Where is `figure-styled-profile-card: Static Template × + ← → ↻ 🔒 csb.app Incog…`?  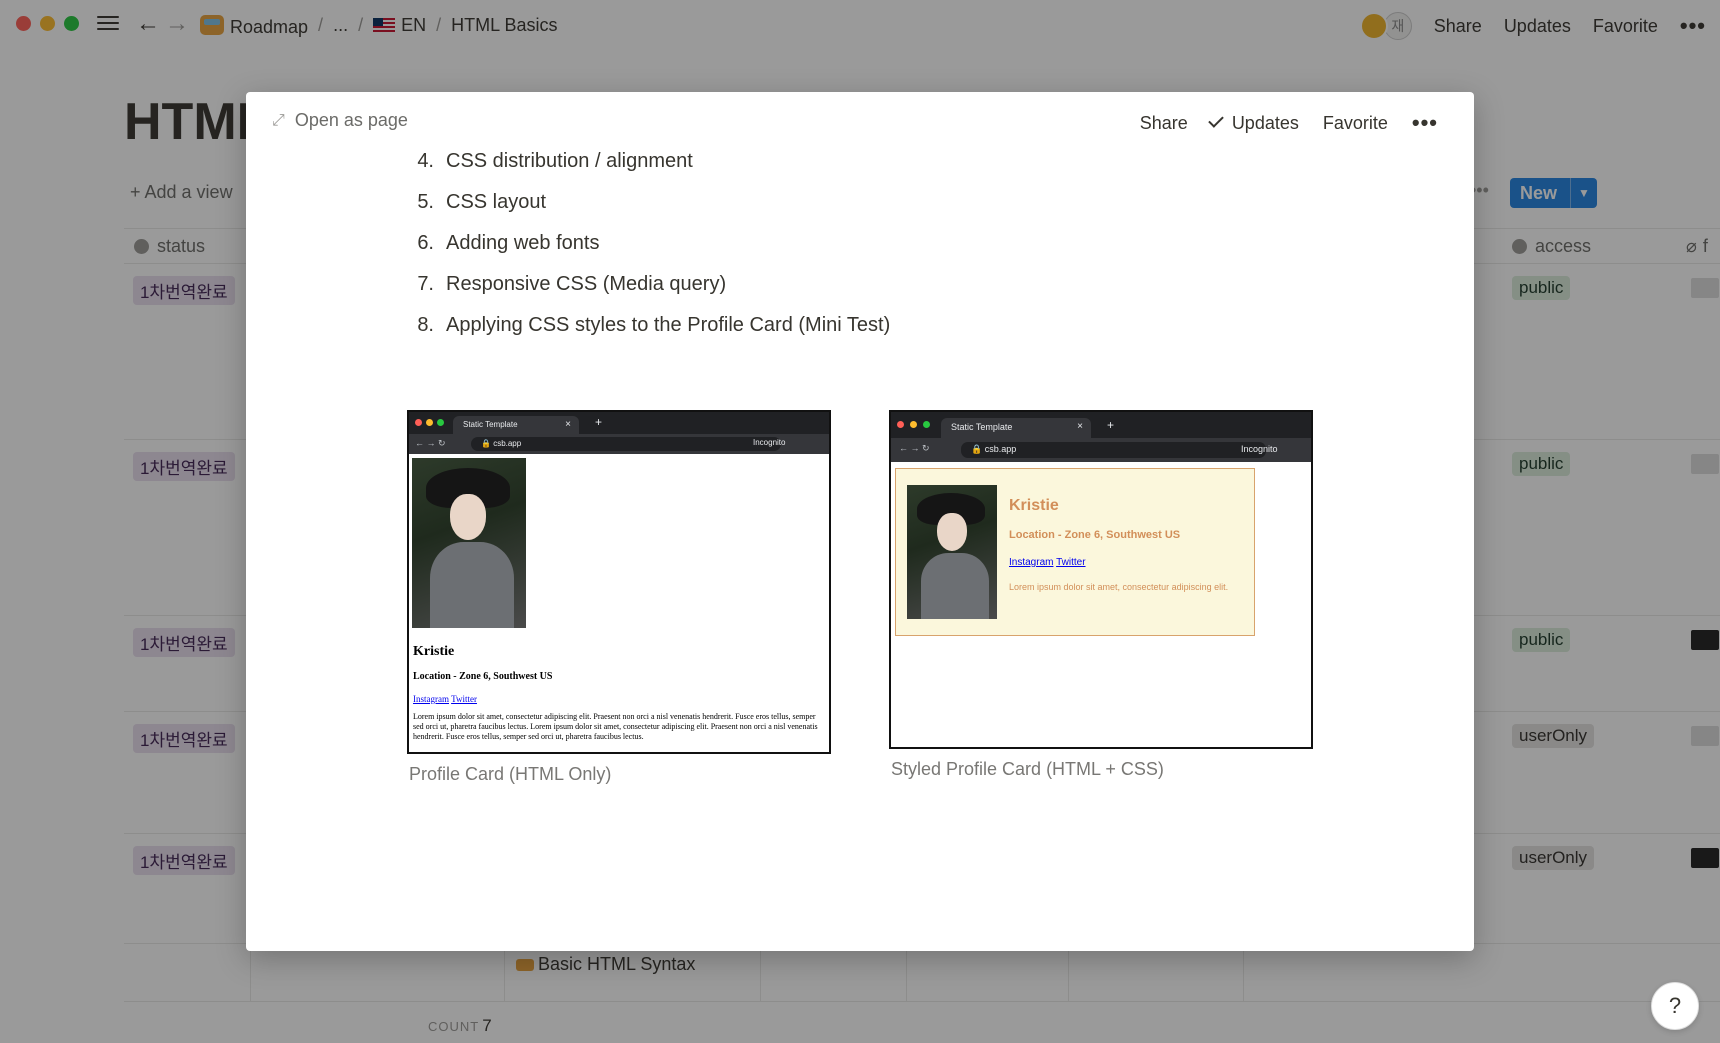 figure-styled-profile-card: Static Template × + ← → ↻ 🔒 csb.app Incog… is located at coordinates (1101, 595).